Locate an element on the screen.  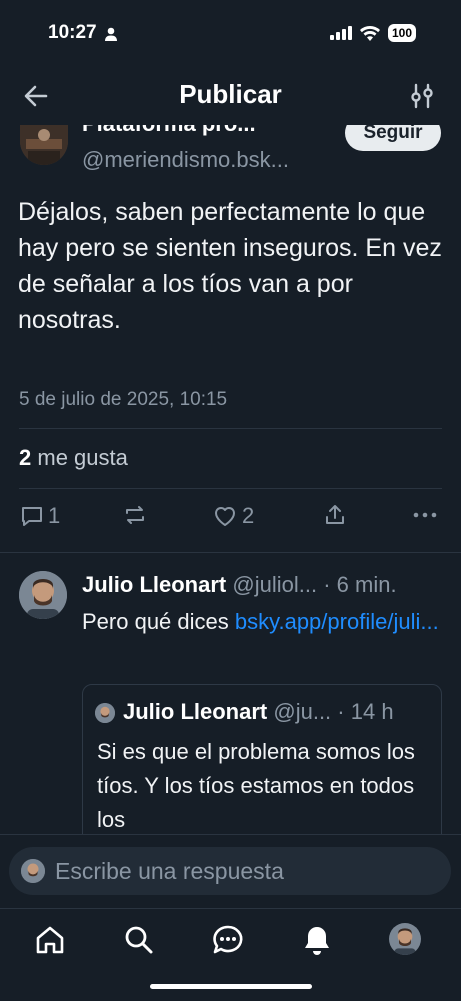
person-icon is located at coordinates (111, 34).